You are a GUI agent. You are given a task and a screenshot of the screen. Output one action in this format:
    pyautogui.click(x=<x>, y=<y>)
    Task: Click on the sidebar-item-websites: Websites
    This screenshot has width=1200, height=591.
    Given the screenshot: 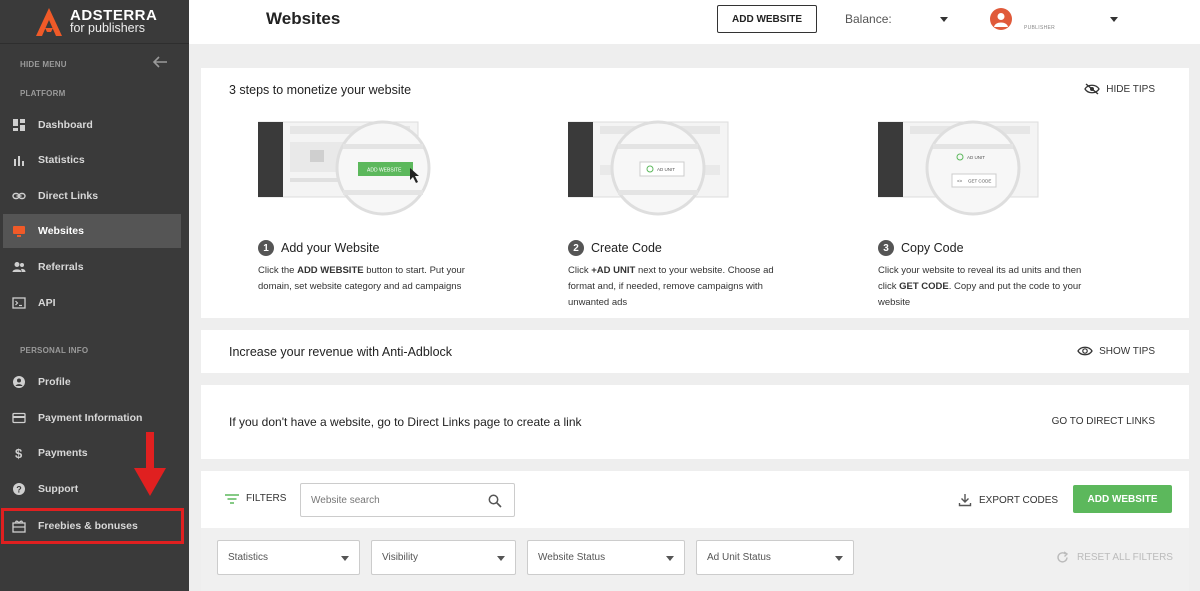 What is the action you would take?
    pyautogui.click(x=92, y=231)
    